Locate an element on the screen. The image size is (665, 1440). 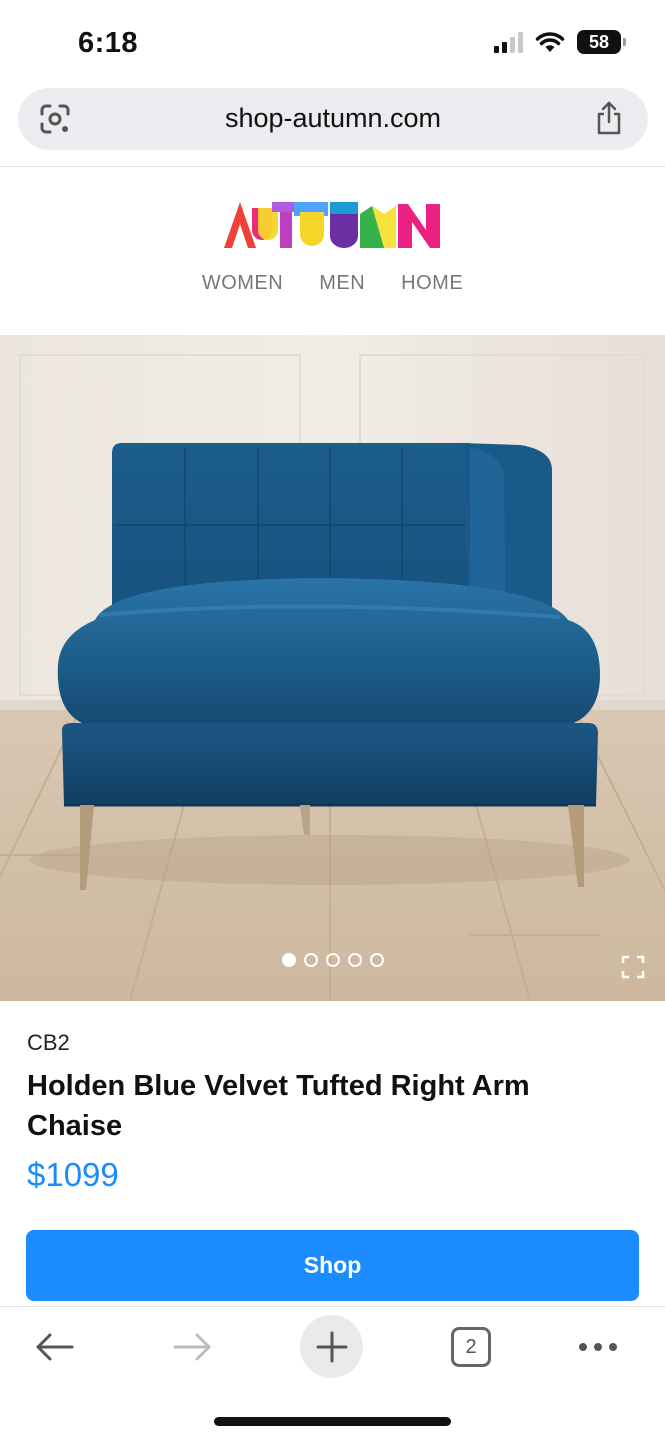
more-dots-icon is located at coordinates (598, 1347).